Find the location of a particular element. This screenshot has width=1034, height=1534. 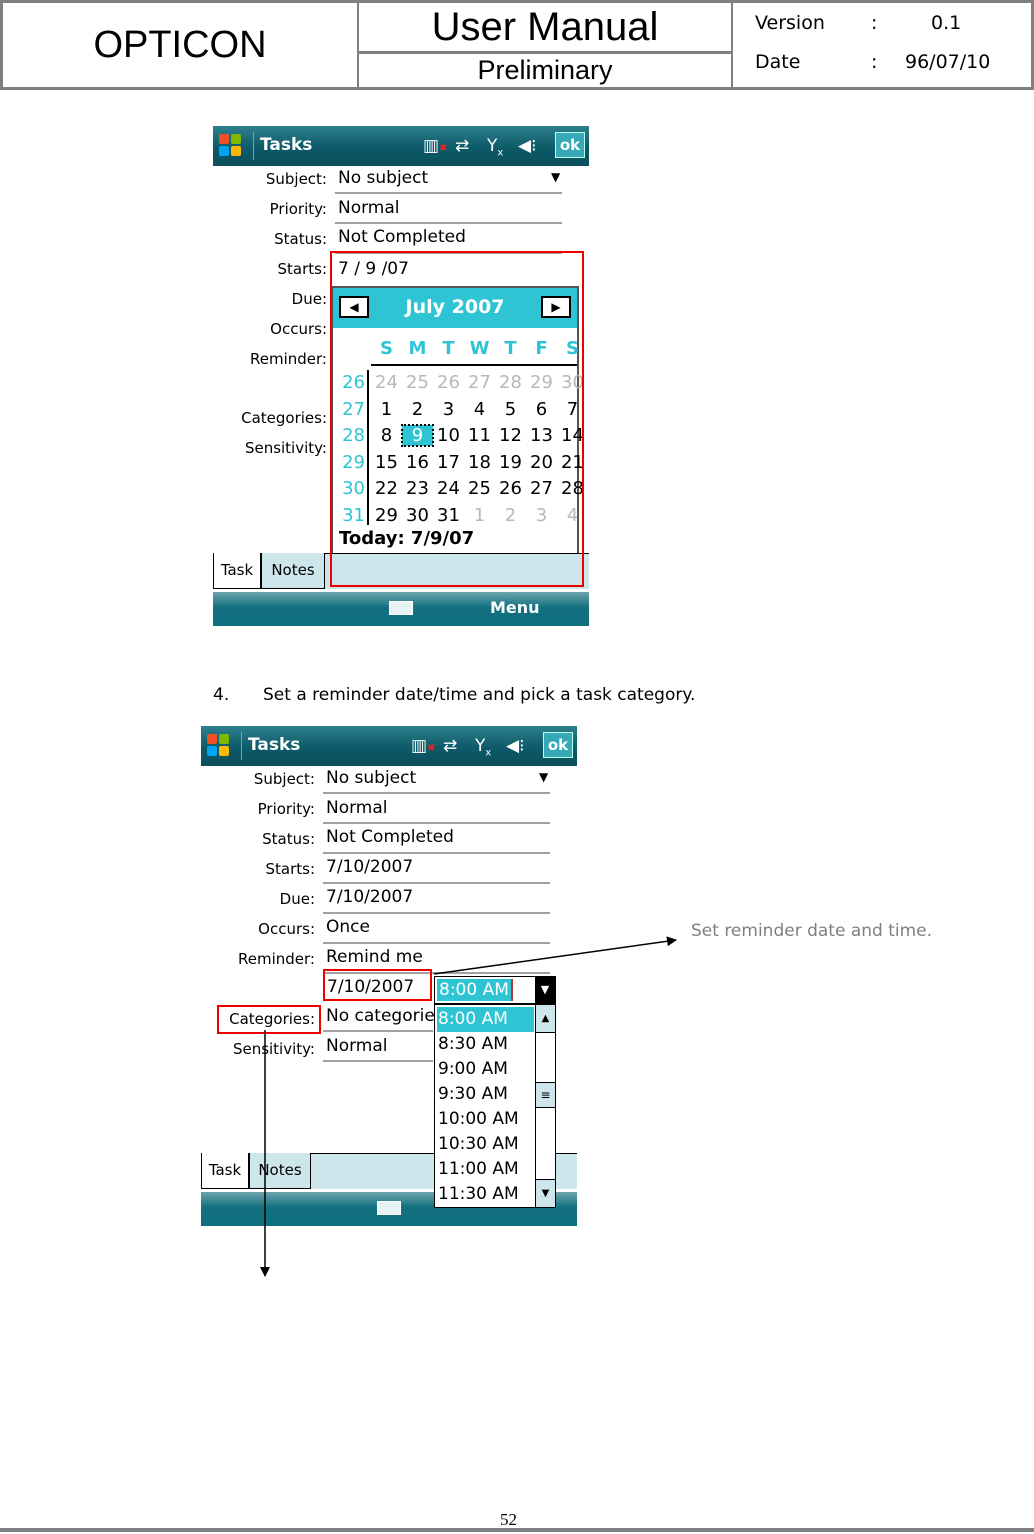

arrow-to-reminder-note is located at coordinates (555, 955).